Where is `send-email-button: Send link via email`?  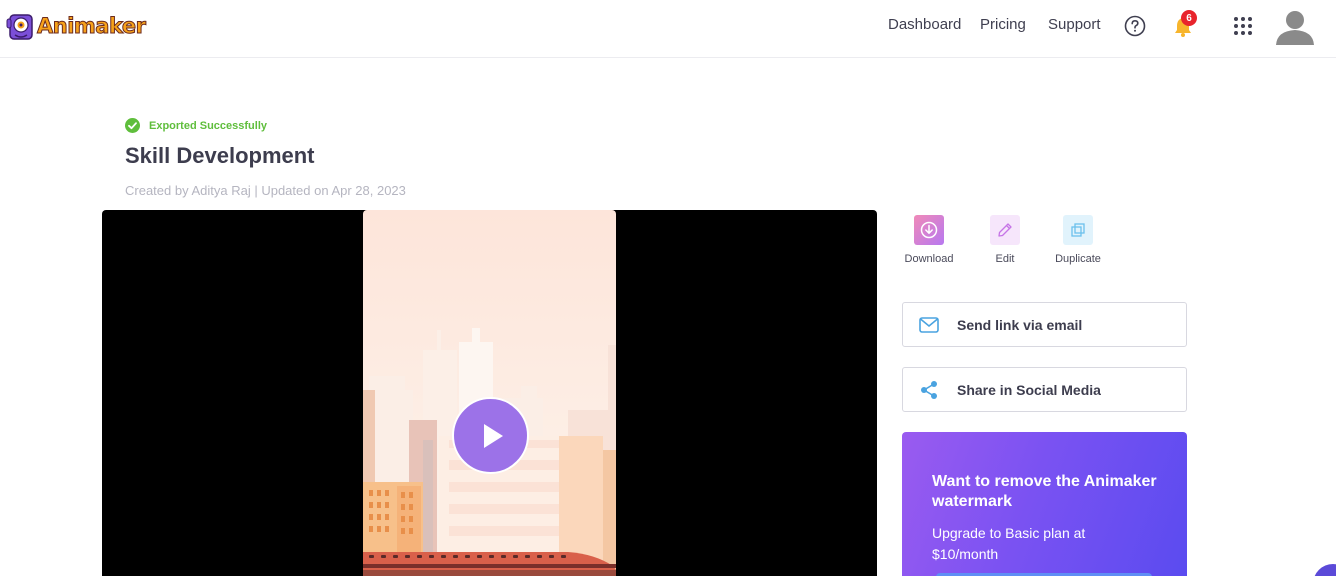 send-email-button: Send link via email is located at coordinates (1044, 324).